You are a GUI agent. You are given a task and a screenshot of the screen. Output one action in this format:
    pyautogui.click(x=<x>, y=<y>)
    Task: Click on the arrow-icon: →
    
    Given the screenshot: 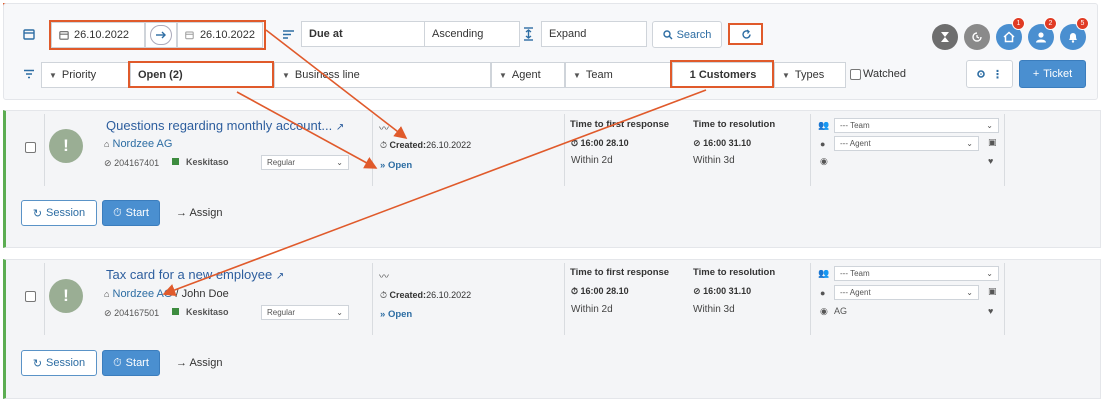 What is the action you would take?
    pyautogui.click(x=181, y=213)
    